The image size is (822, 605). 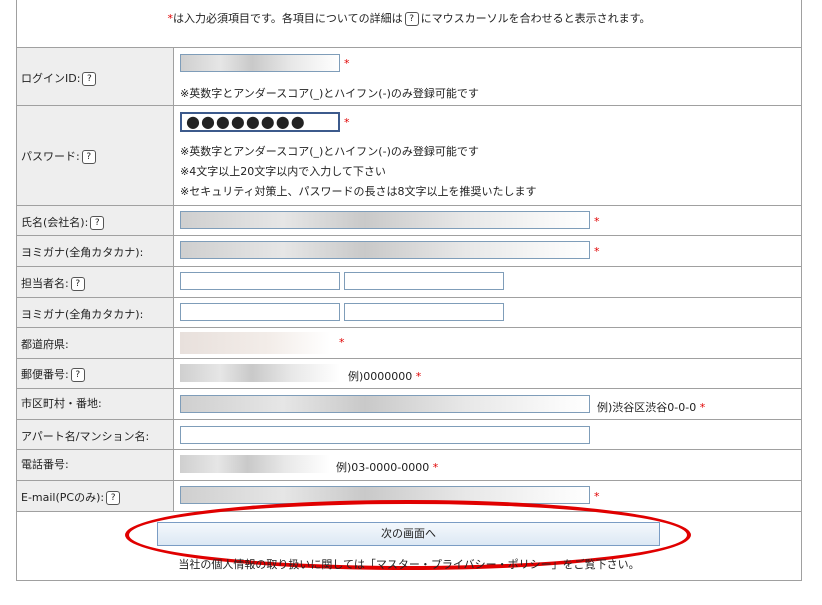 What do you see at coordinates (385, 376) in the screenshot?
I see `postal-example: 例)0000000 *` at bounding box center [385, 376].